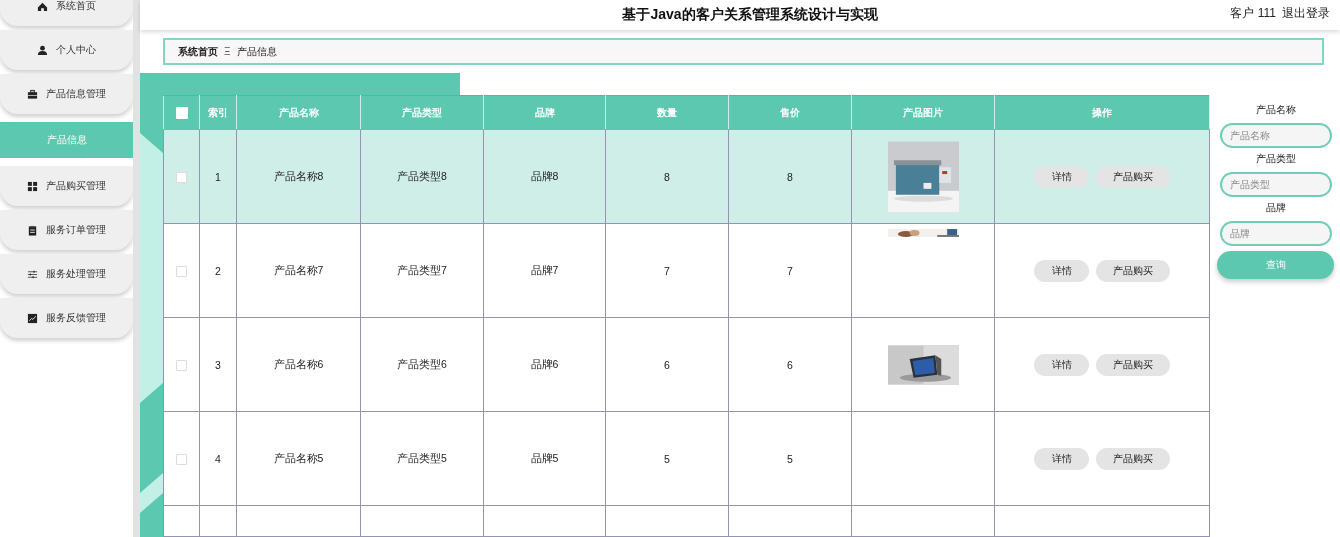 The width and height of the screenshot is (1340, 537). What do you see at coordinates (686, 176) in the screenshot?
I see `table-row: 1 产品名称8 产品类型8 品牌8 8 8 详情 产品购买` at bounding box center [686, 176].